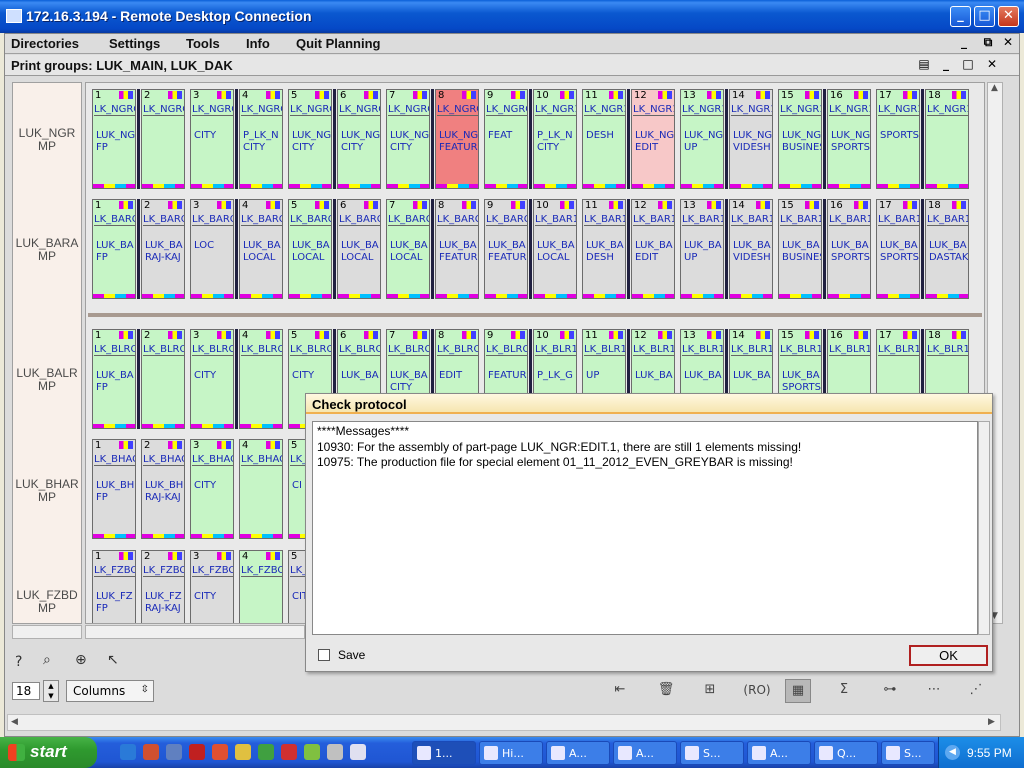 Image resolution: width=1024 pixels, height=768 pixels. Describe the element at coordinates (113, 660) in the screenshot. I see `pointer-icon: ↖` at that location.